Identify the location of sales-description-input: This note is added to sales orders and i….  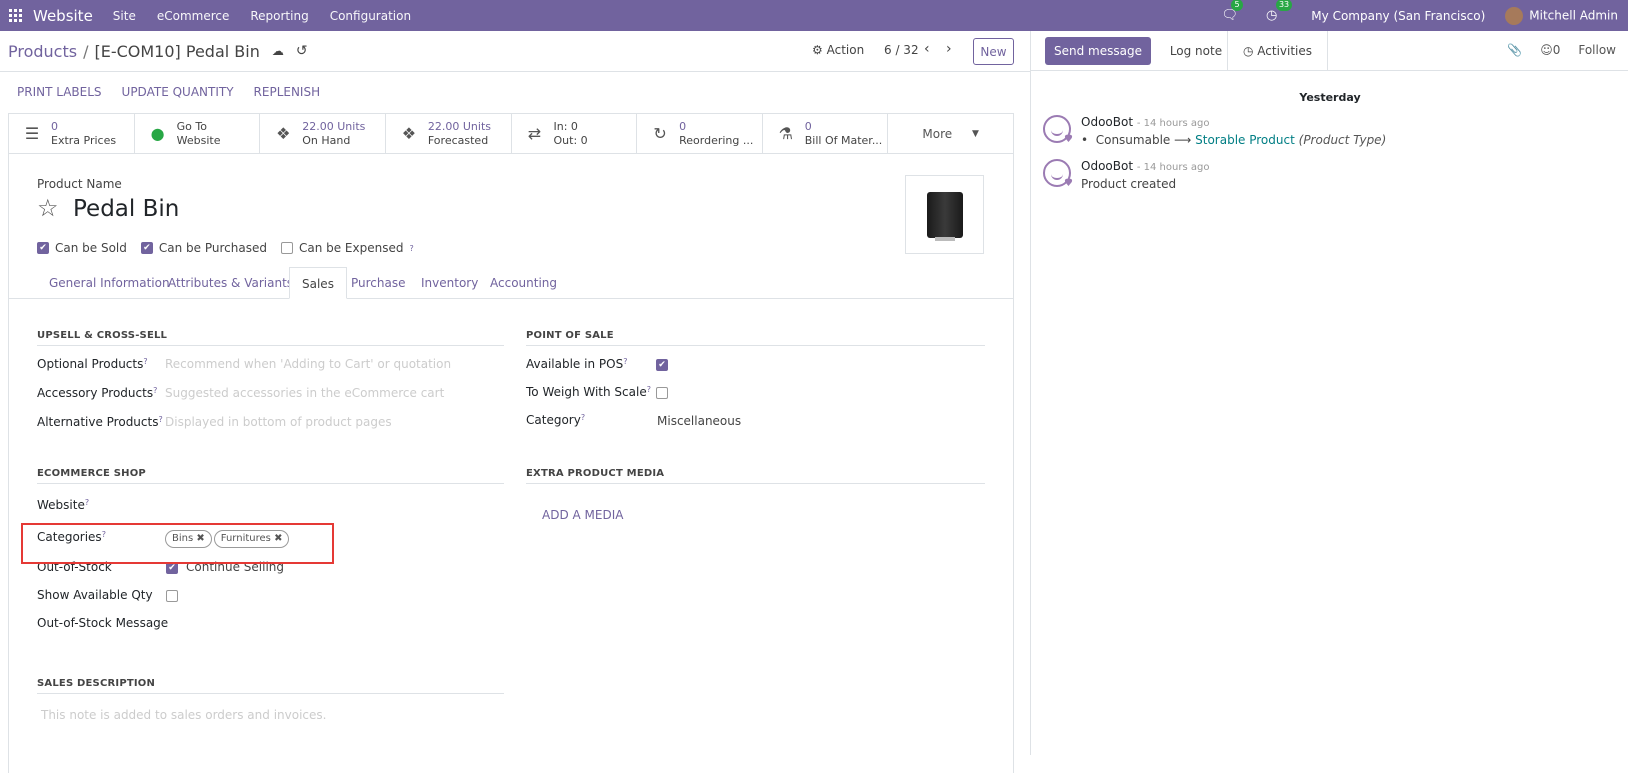
(183, 715).